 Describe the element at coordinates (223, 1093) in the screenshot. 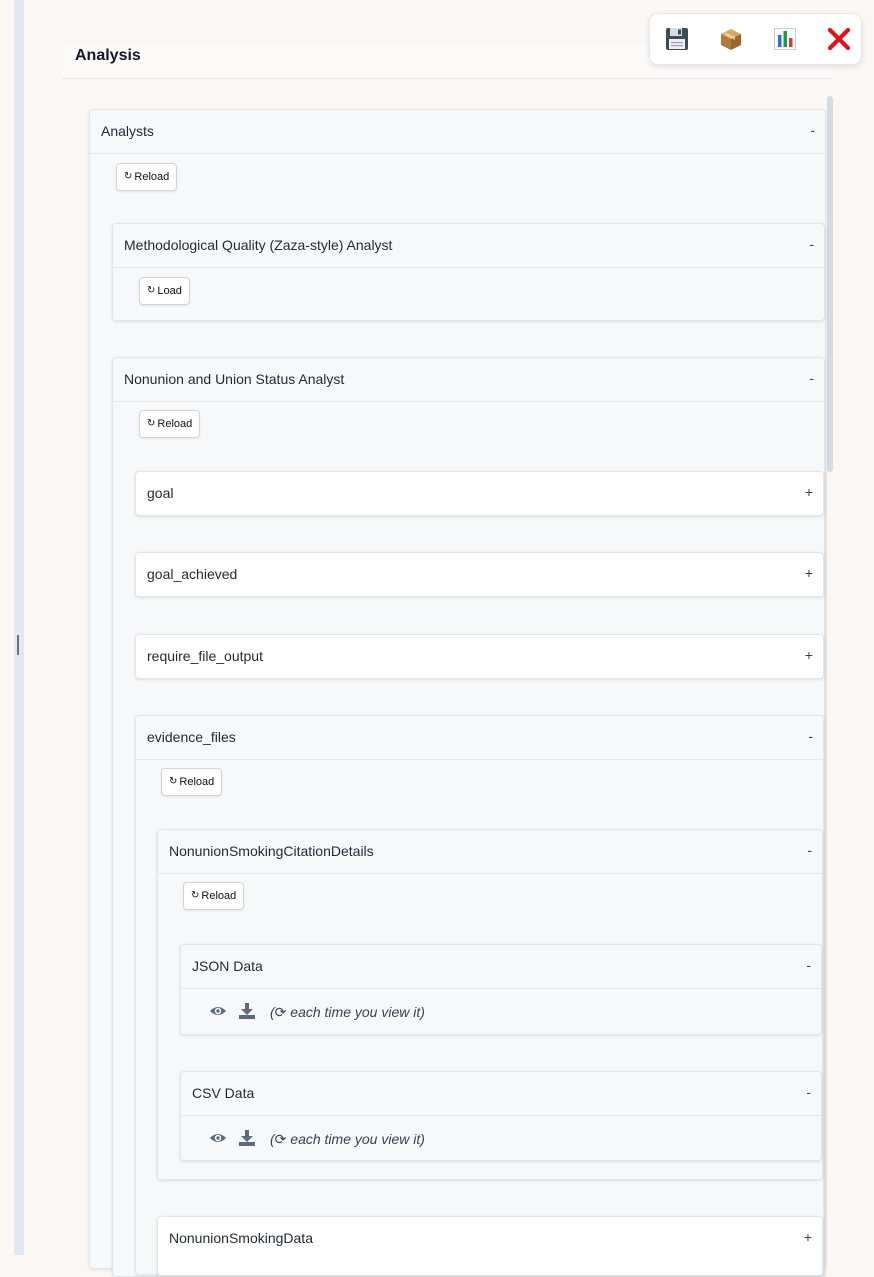

I see `csv-data-title: CSV Data` at that location.